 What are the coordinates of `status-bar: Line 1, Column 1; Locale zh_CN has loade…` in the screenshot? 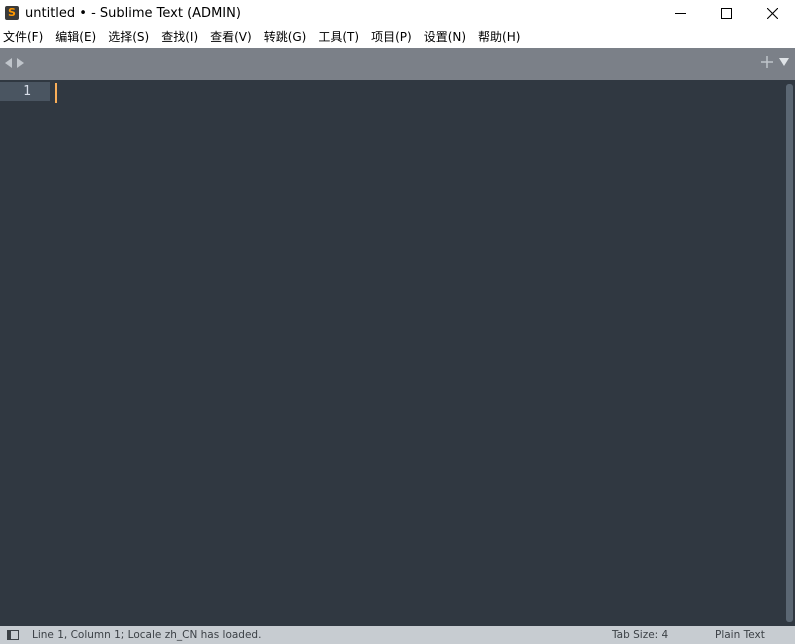 It's located at (397, 635).